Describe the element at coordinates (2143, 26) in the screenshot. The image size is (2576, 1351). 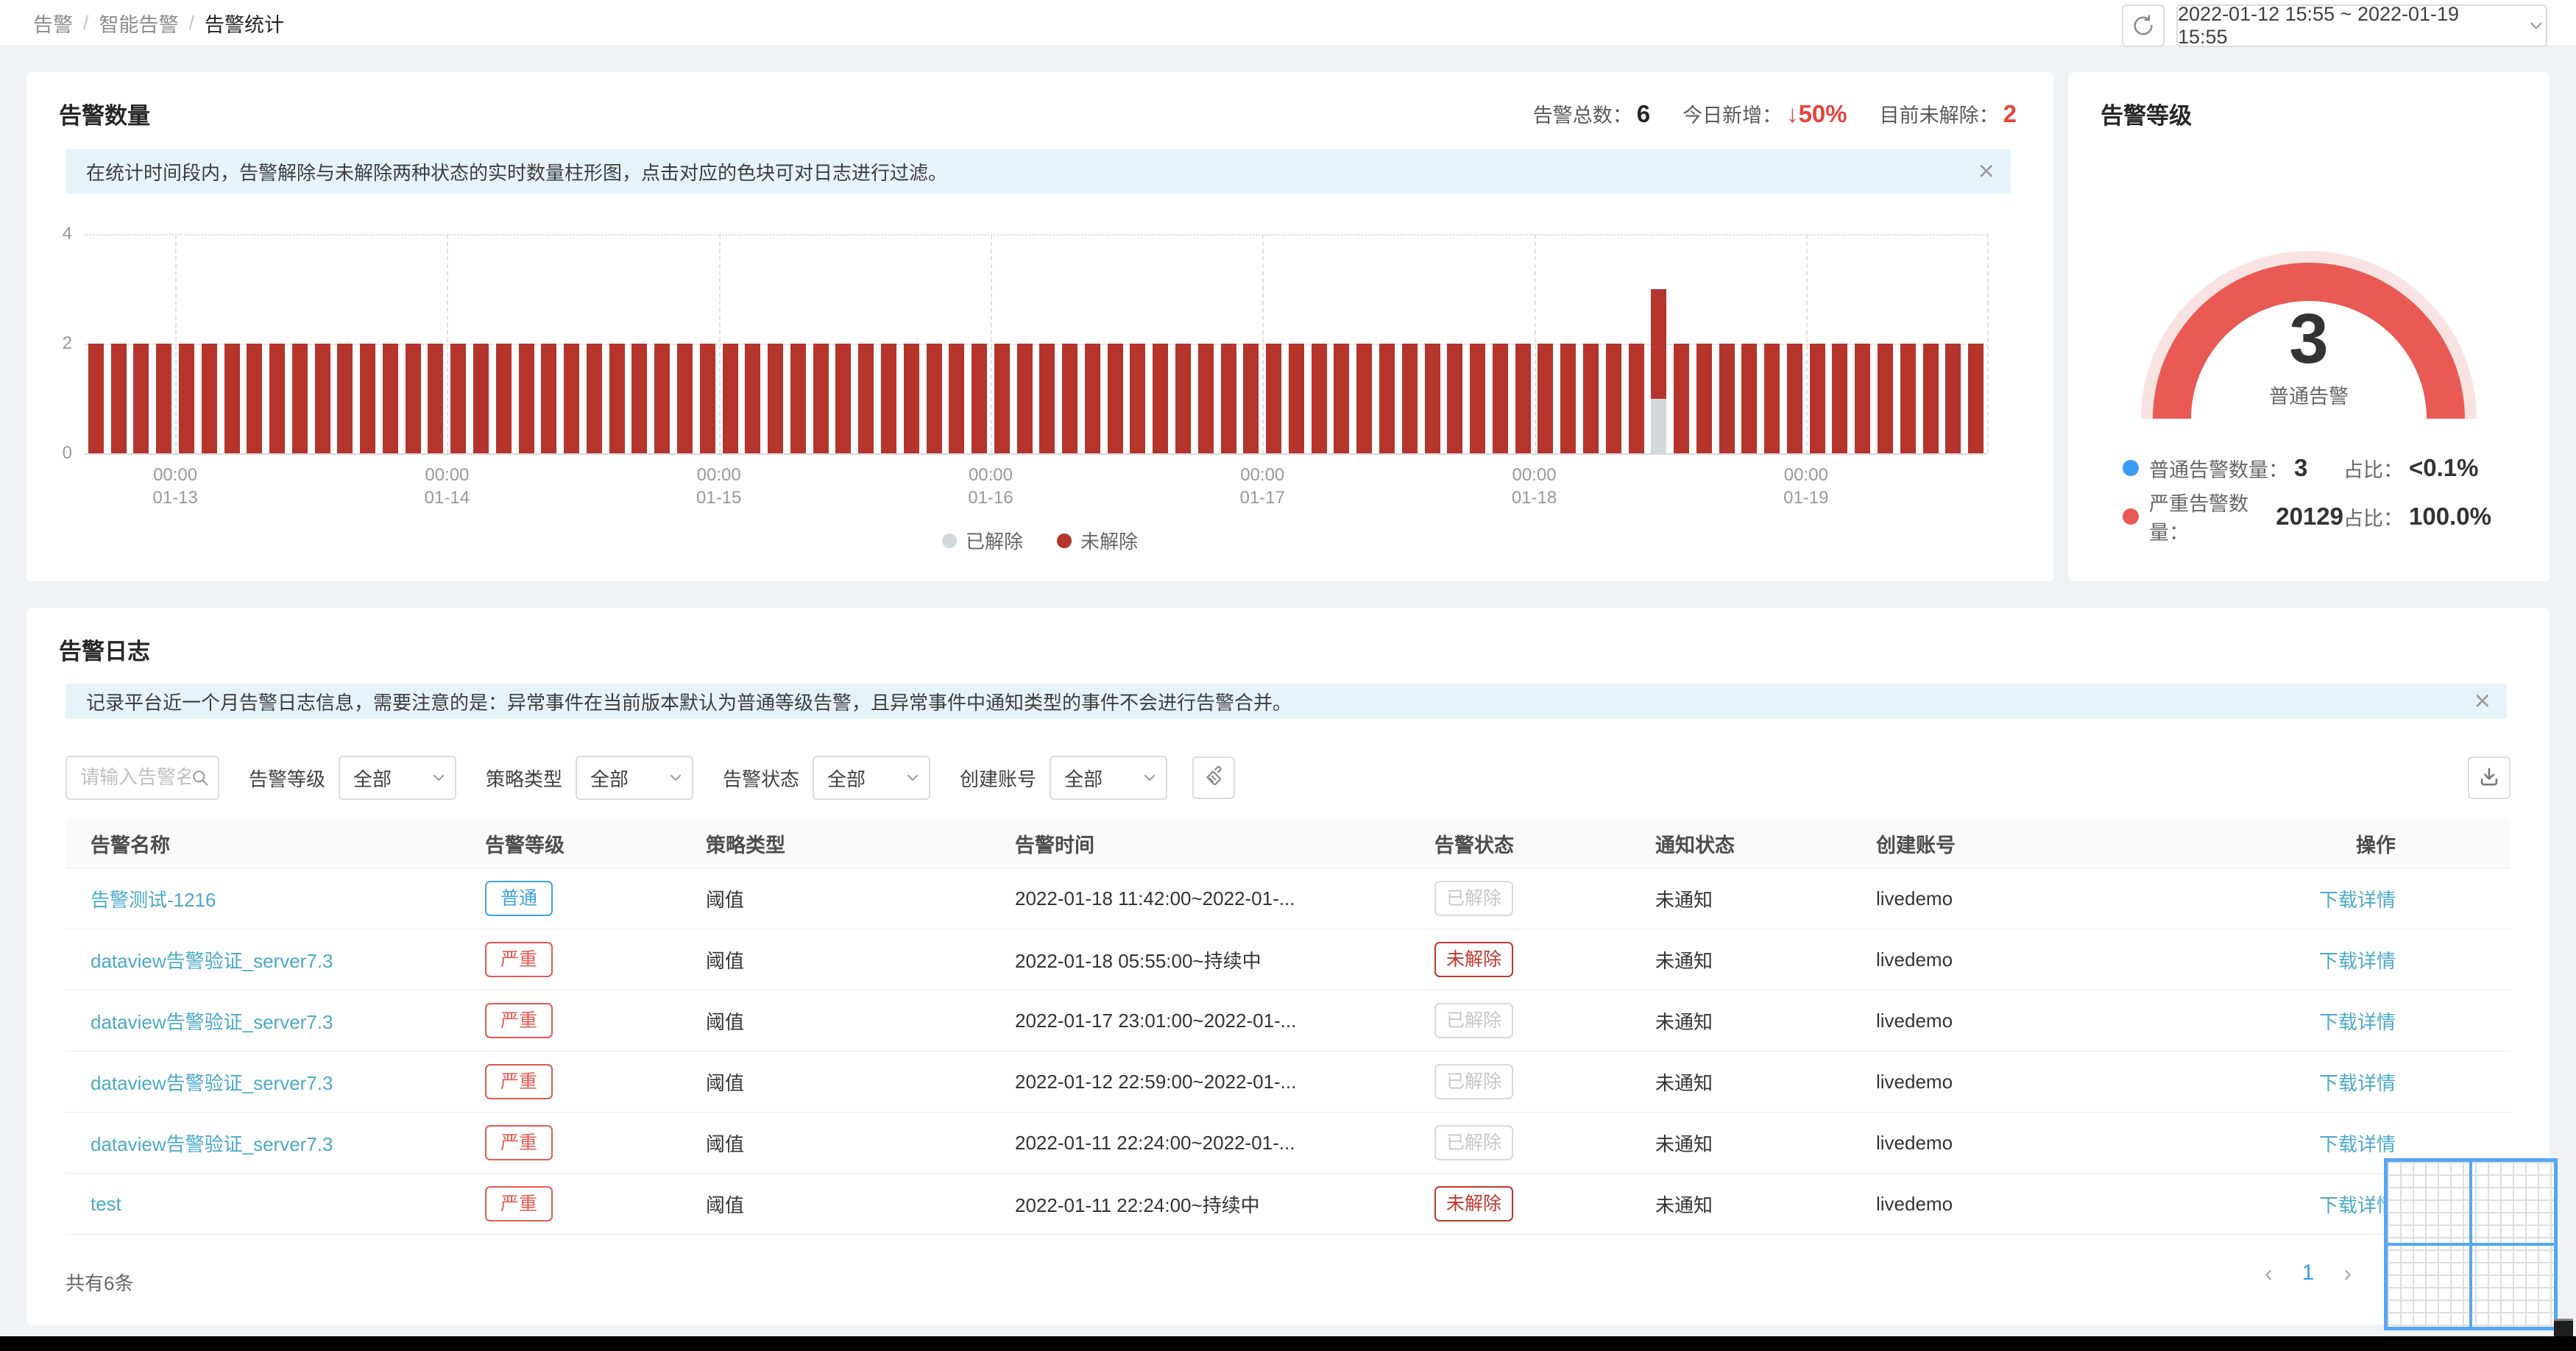
I see `refresh-button` at that location.